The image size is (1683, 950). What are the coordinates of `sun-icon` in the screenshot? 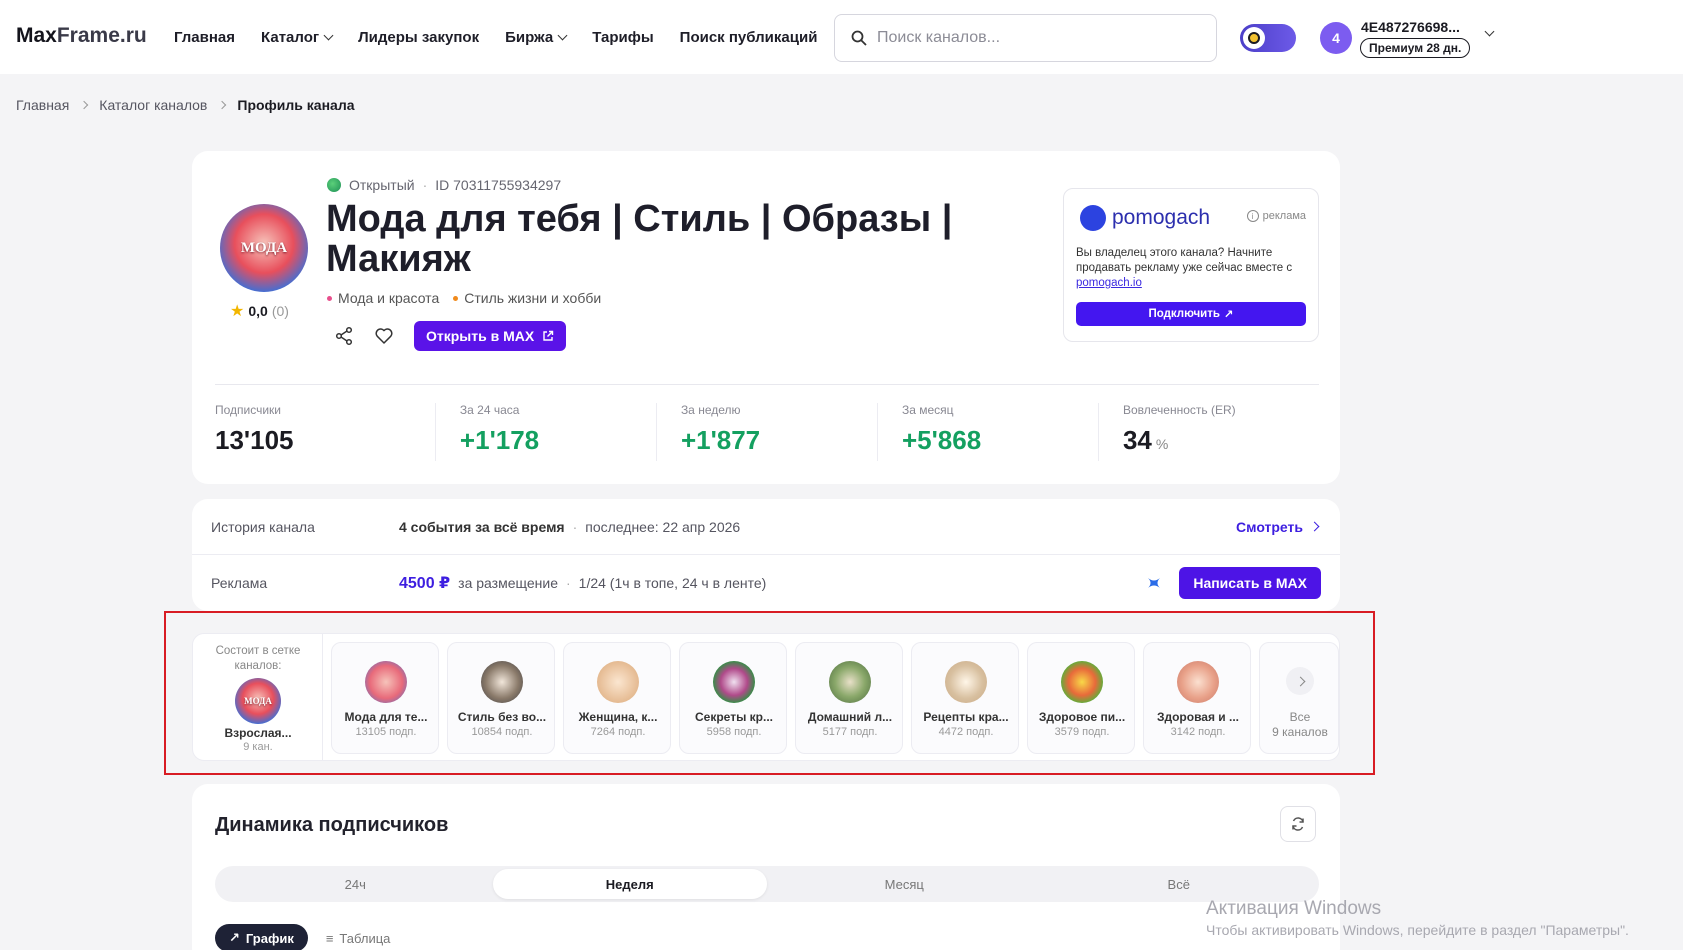 It's located at (1254, 38).